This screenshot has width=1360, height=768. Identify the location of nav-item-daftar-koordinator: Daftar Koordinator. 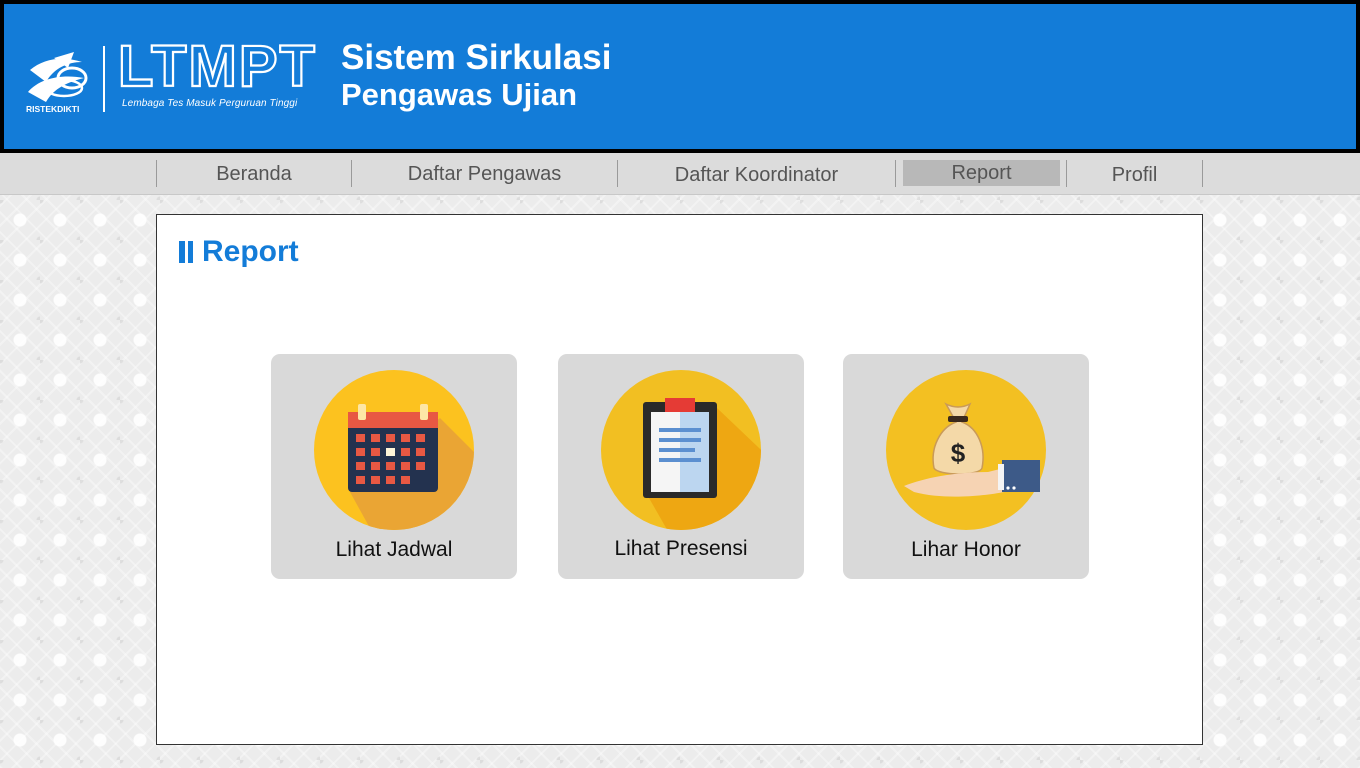
(756, 175).